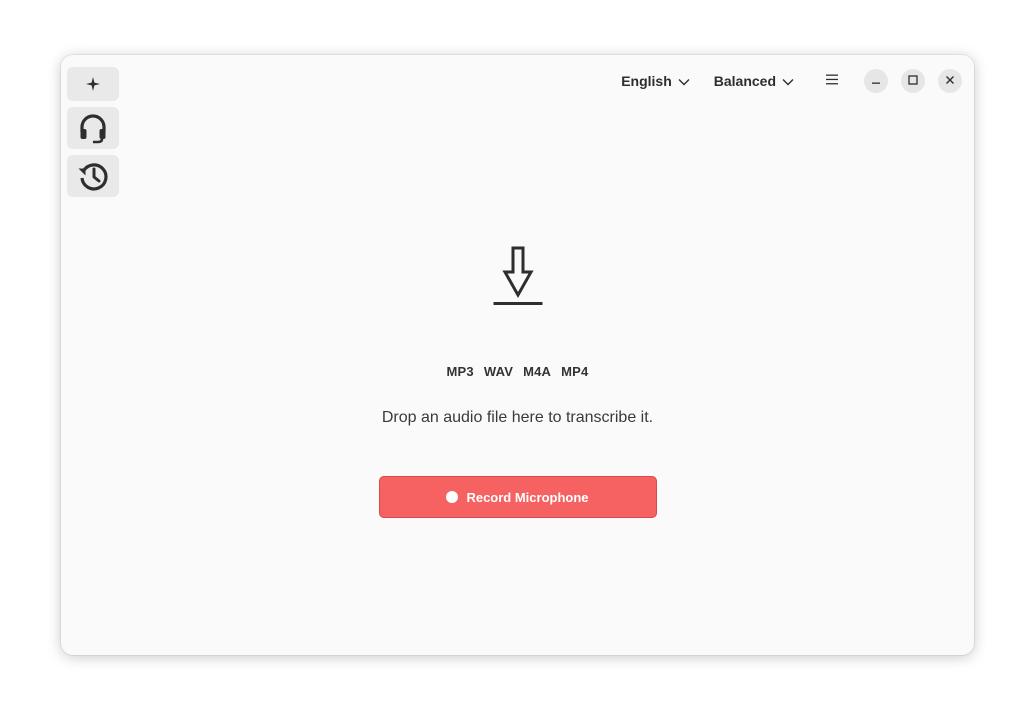  I want to click on record-microphone-button: Record Microphone, so click(517, 497).